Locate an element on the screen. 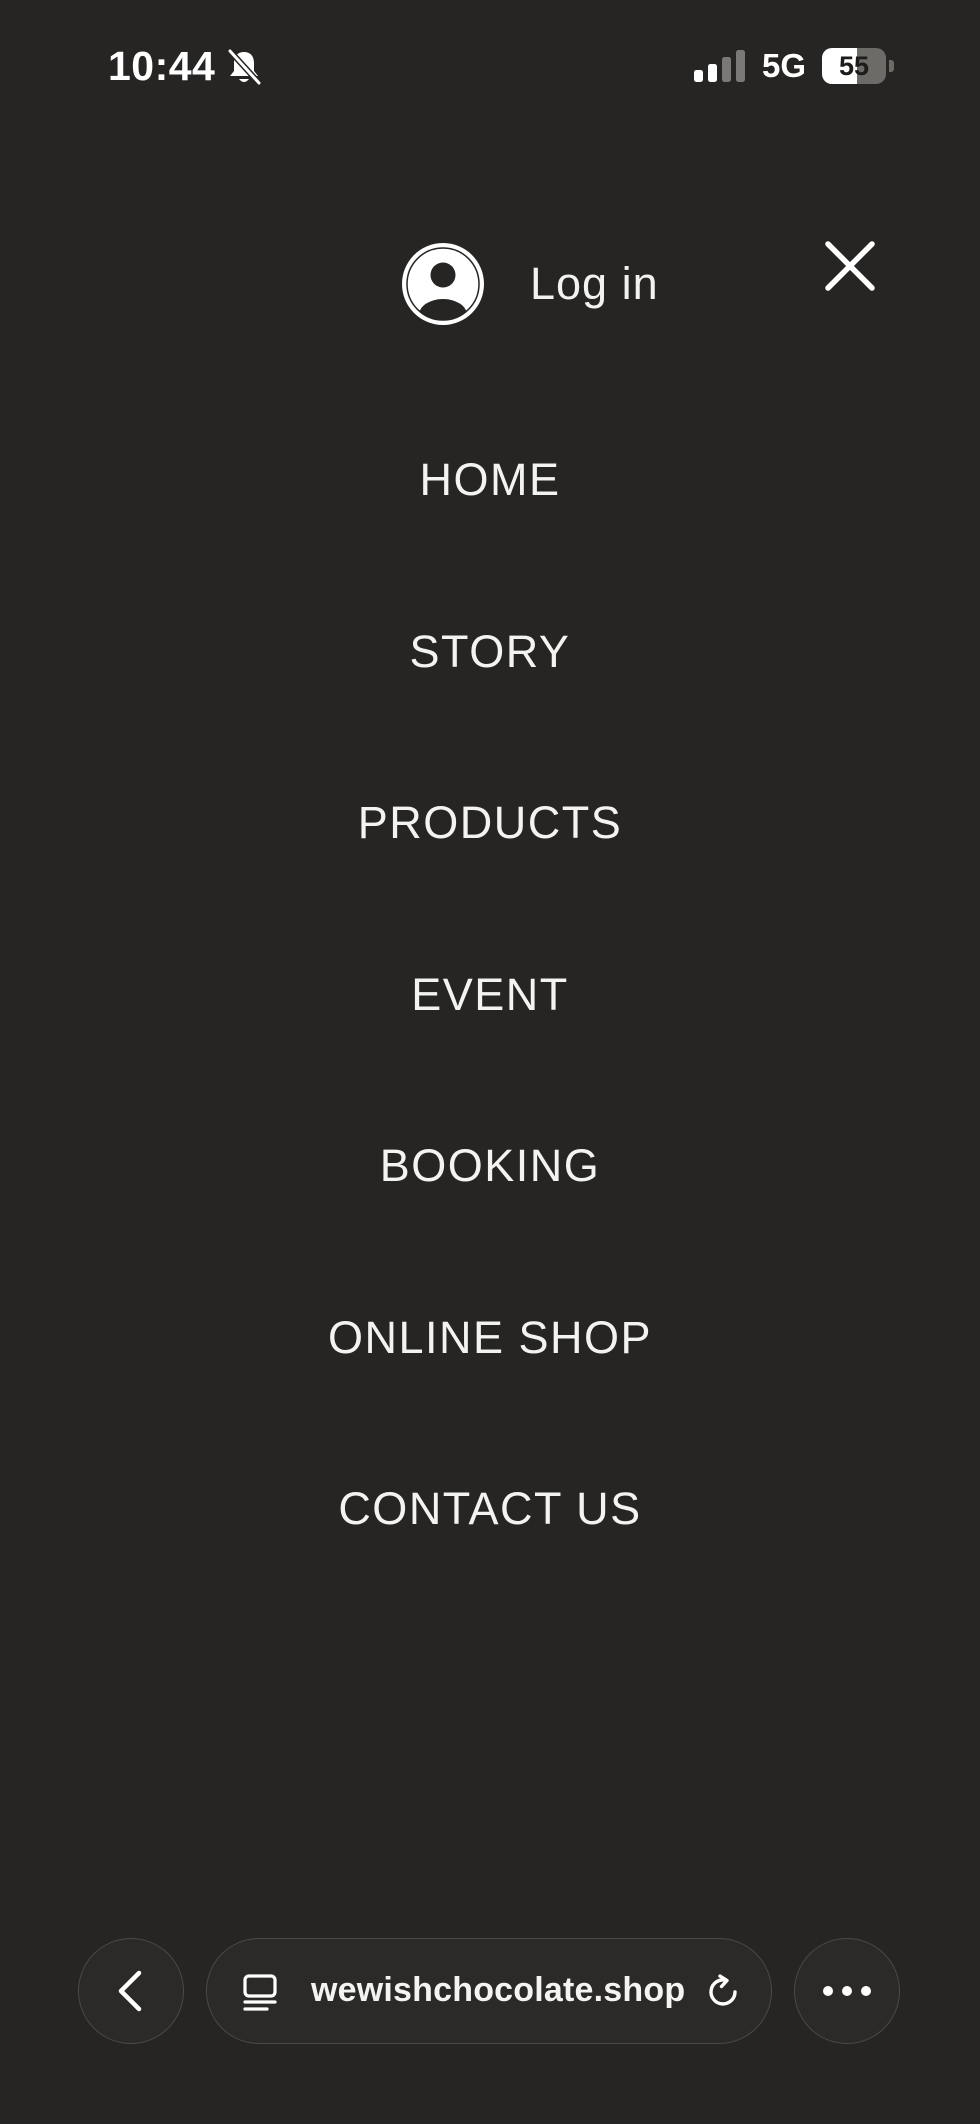  close-icon is located at coordinates (850, 266).